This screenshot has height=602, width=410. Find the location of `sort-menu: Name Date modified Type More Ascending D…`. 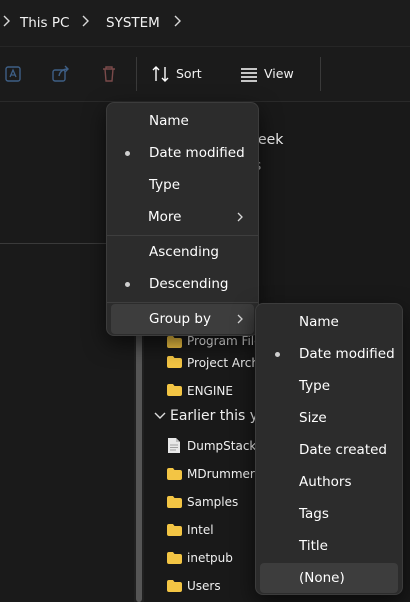

sort-menu: Name Date modified Type More Ascending D… is located at coordinates (182, 219).